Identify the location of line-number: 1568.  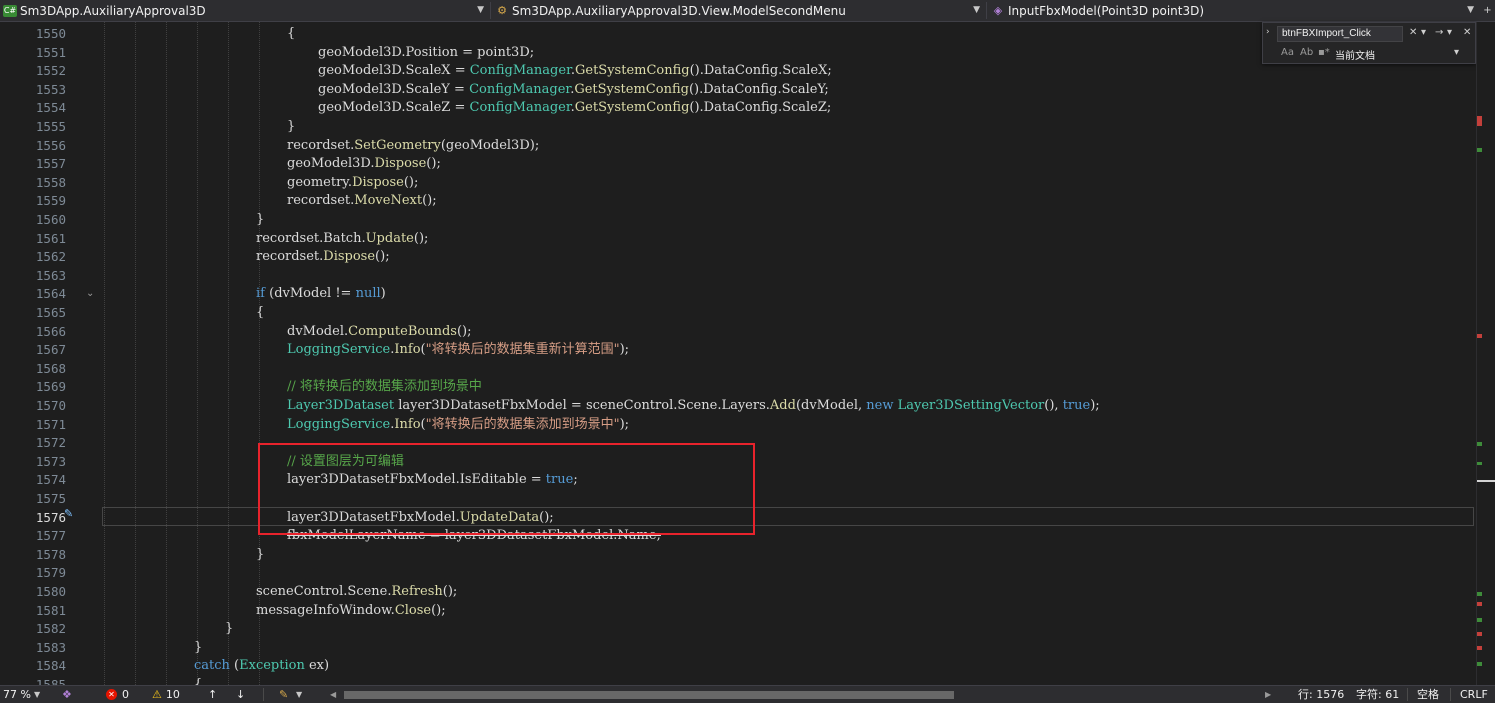
(50, 368).